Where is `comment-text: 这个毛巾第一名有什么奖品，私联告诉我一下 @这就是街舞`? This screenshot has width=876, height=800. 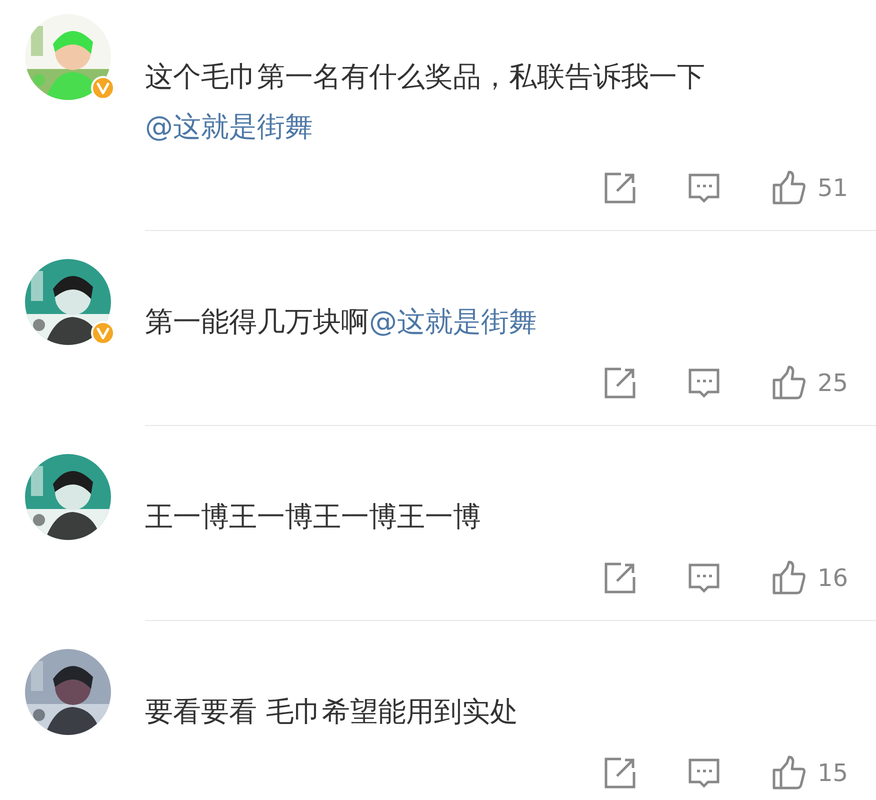 comment-text: 这个毛巾第一名有什么奖品，私联告诉我一下 @这就是街舞 is located at coordinates (425, 102).